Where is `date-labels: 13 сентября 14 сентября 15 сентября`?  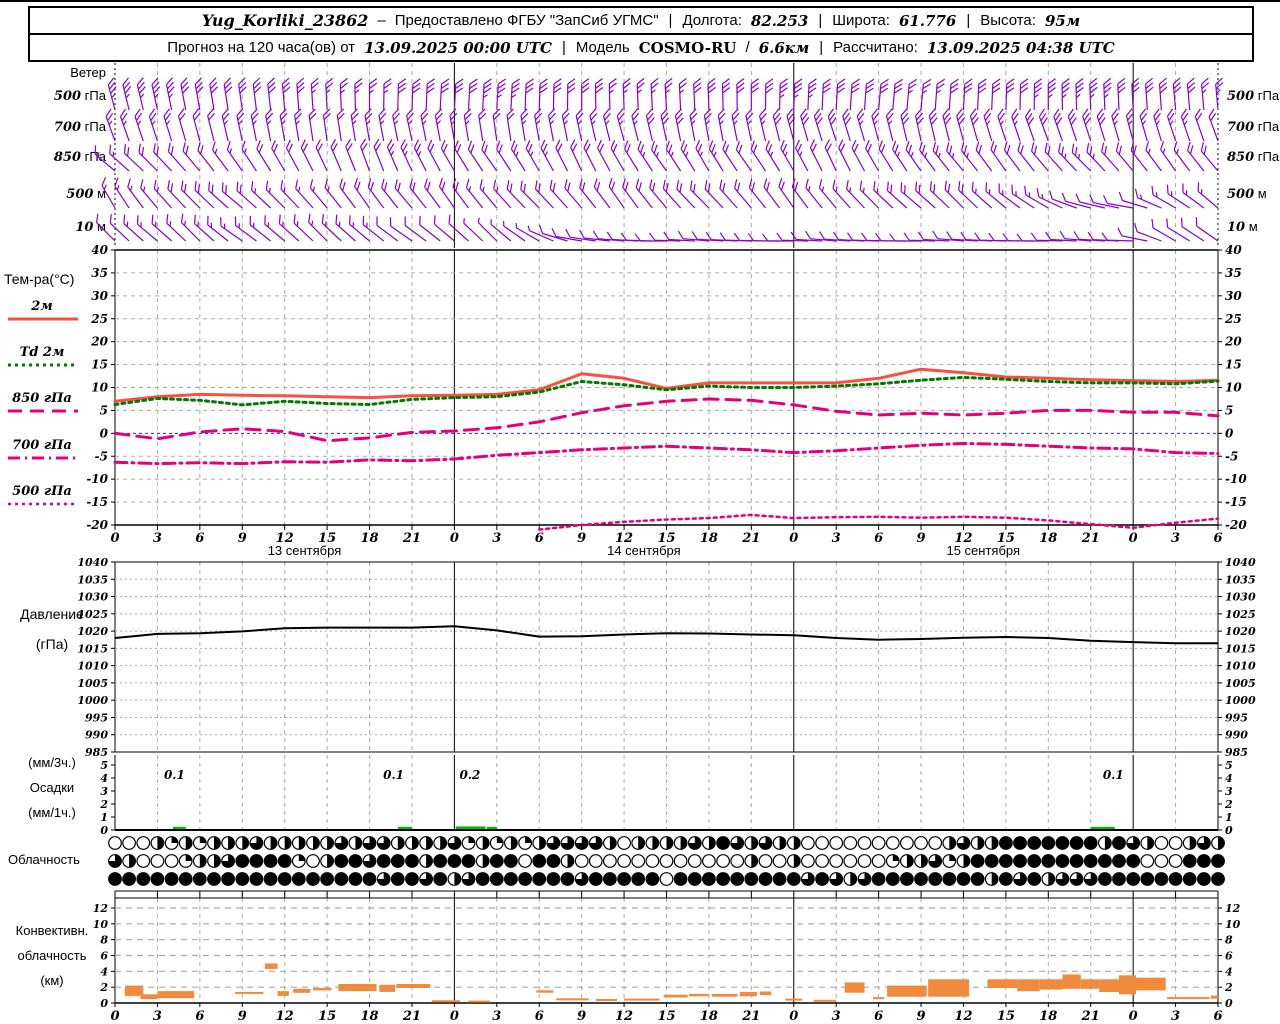 date-labels: 13 сентября 14 сентября 15 сентября is located at coordinates (644, 550).